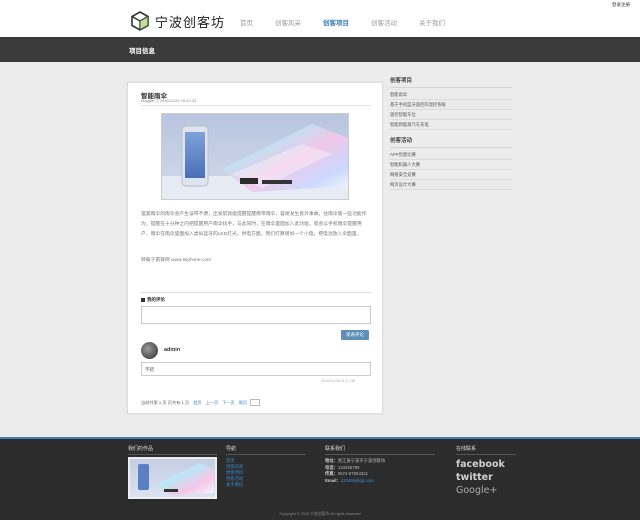  I want to click on footer-works: 我们的作品, so click(172, 472).